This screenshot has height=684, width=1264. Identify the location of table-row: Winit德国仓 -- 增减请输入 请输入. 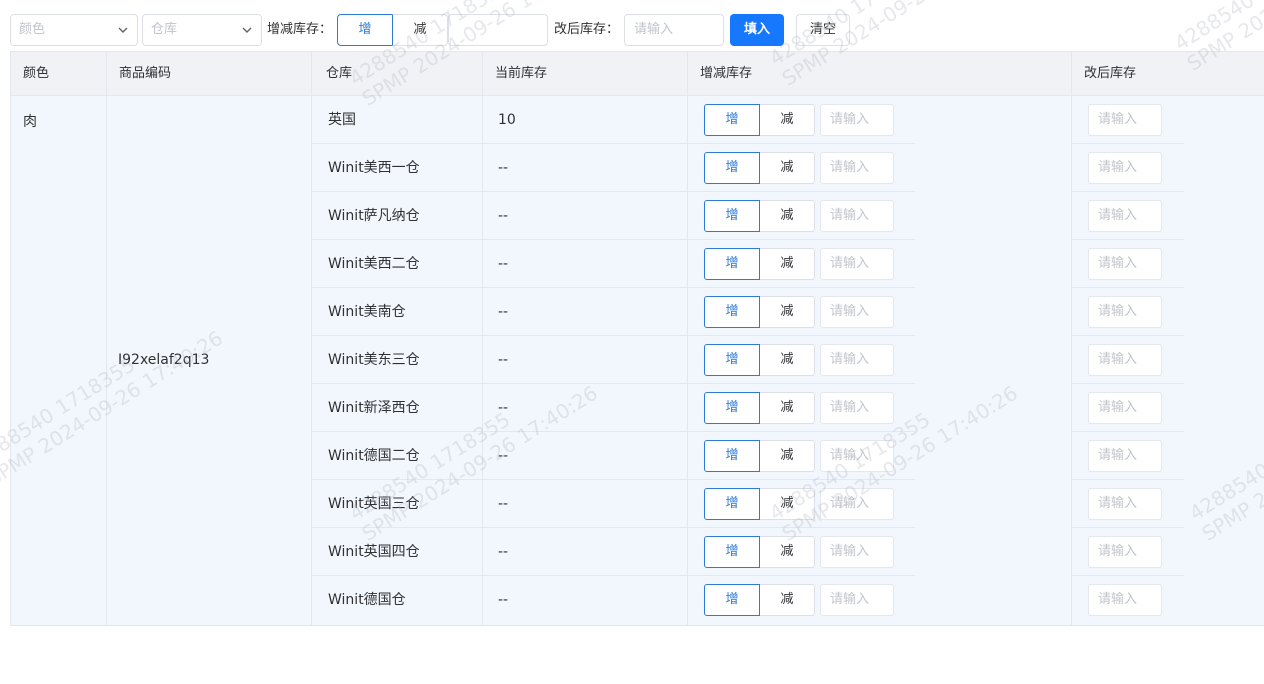
(763, 600).